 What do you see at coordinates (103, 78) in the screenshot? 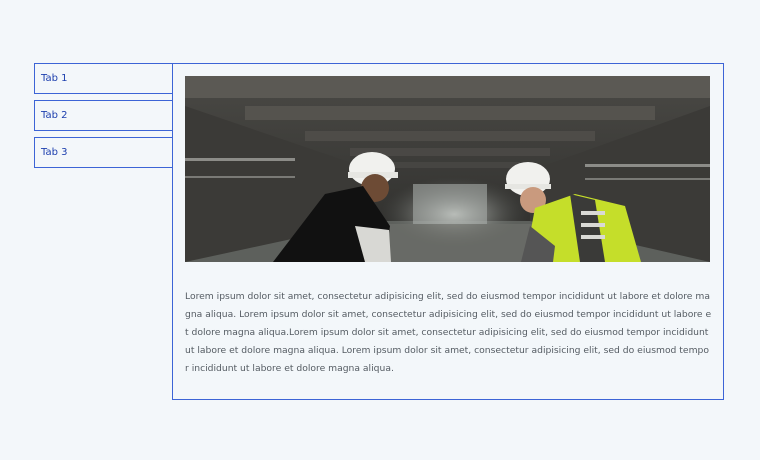
I see `tab-1: Tab 1` at bounding box center [103, 78].